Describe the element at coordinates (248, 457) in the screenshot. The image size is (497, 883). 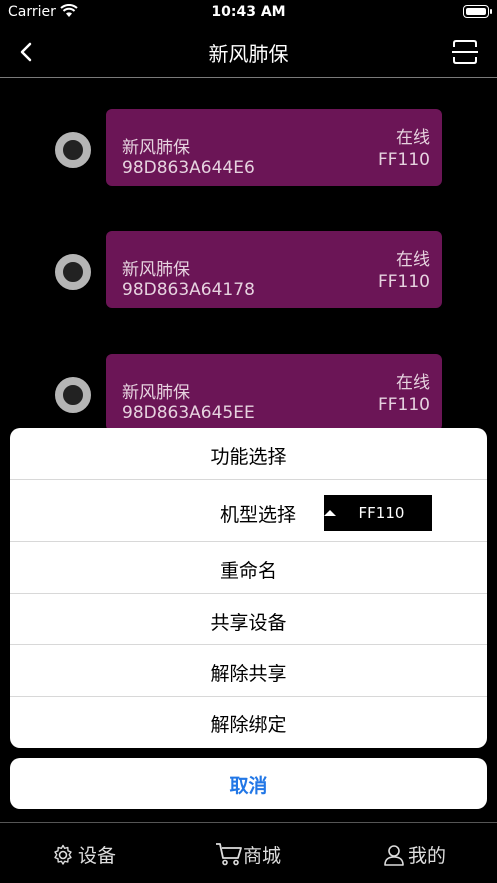
I see `sheet-title: 功能选择` at that location.